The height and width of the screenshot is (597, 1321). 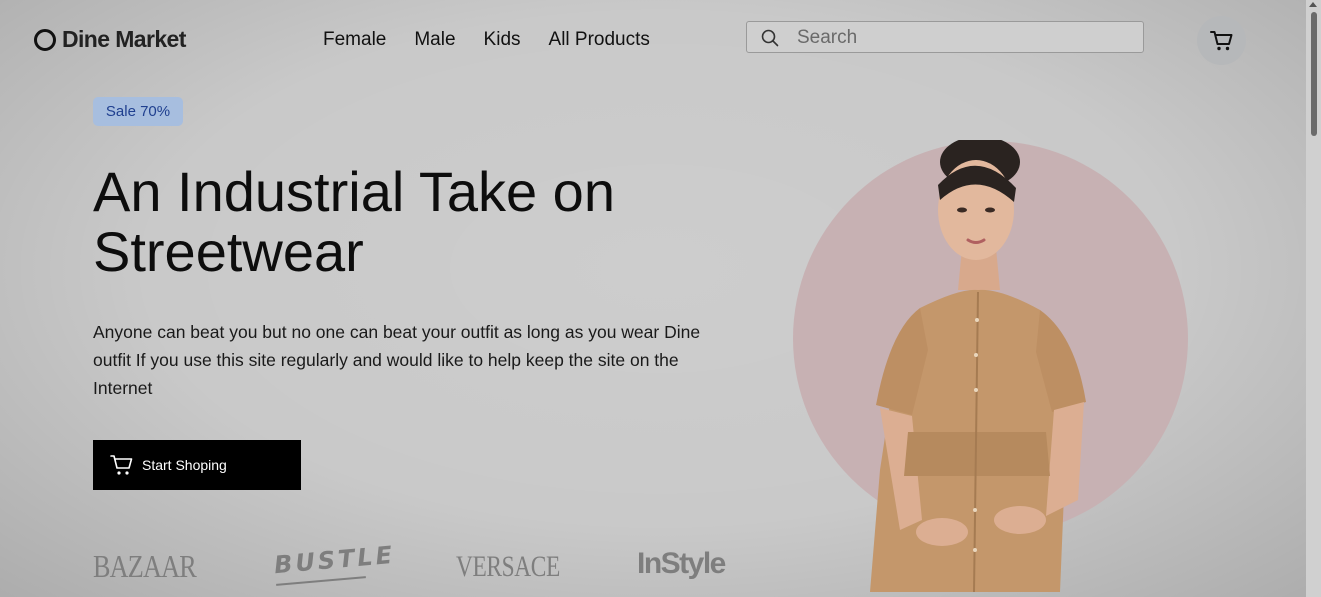 I want to click on search-bar, so click(x=945, y=37).